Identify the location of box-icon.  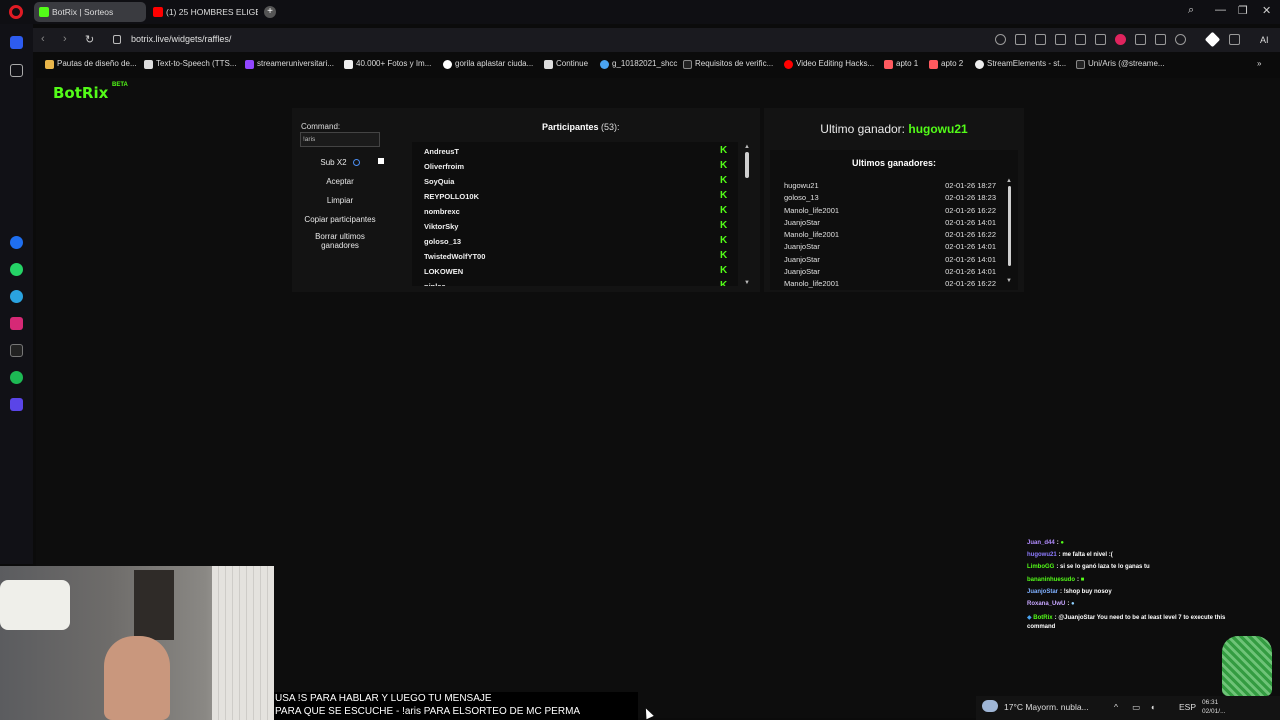
(1234, 39).